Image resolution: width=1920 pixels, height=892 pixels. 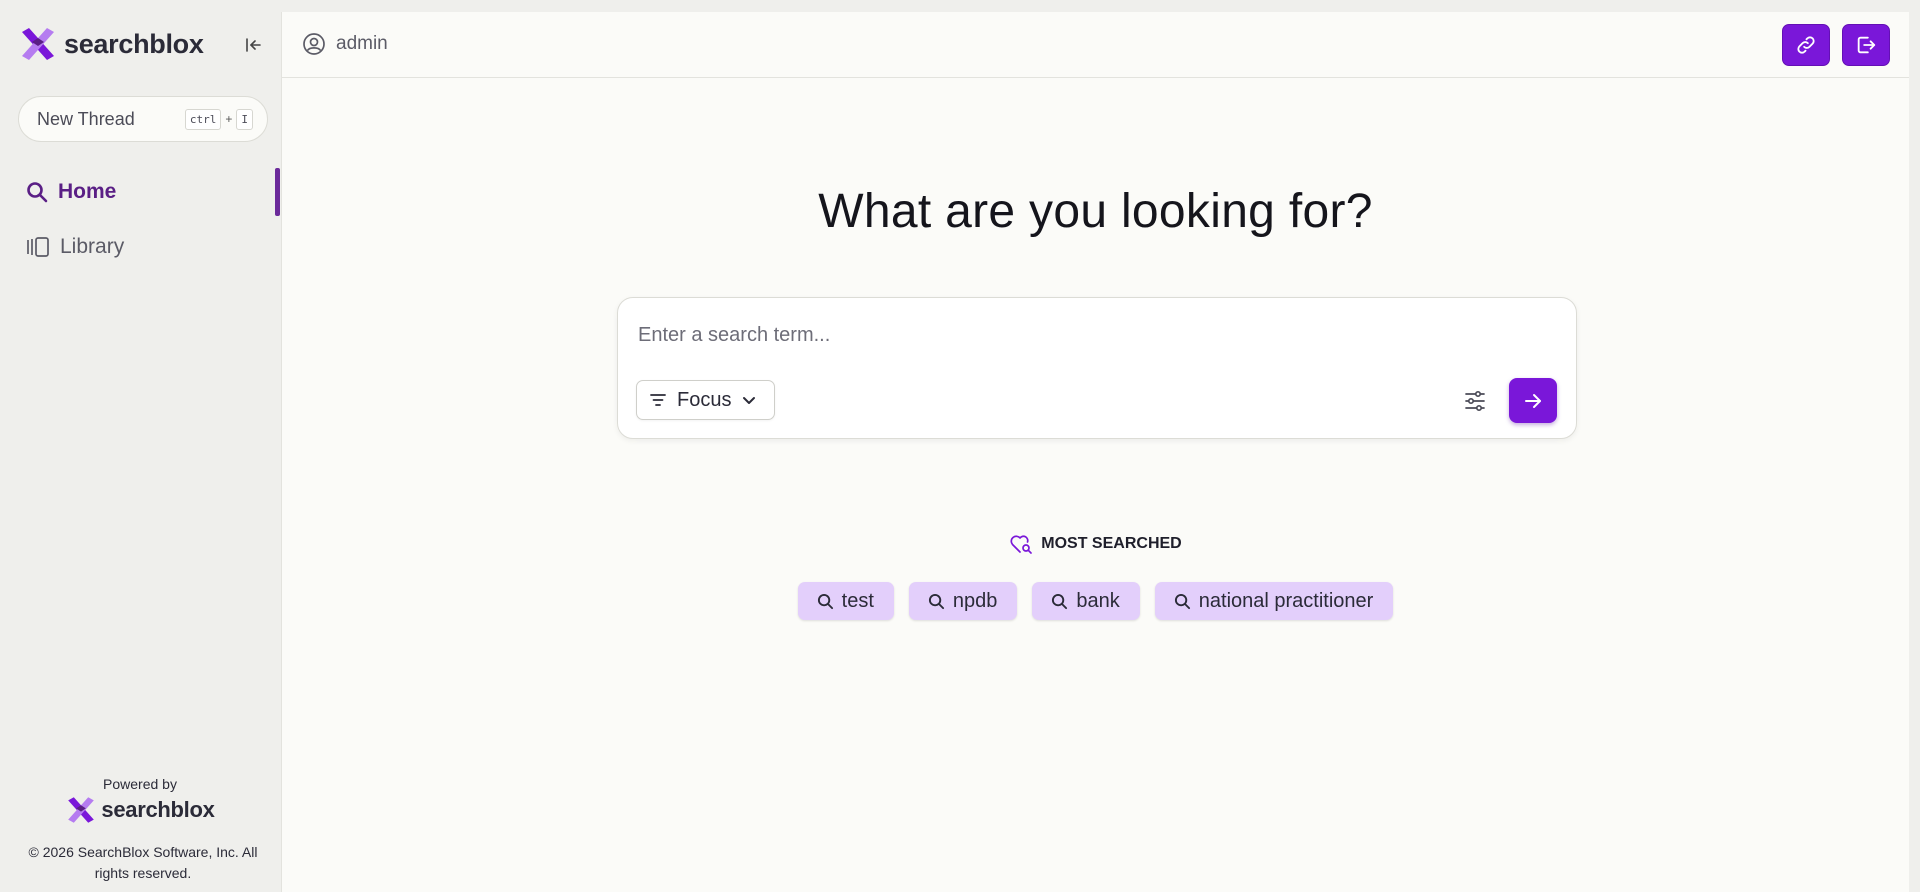 What do you see at coordinates (658, 400) in the screenshot?
I see `filter-icon` at bounding box center [658, 400].